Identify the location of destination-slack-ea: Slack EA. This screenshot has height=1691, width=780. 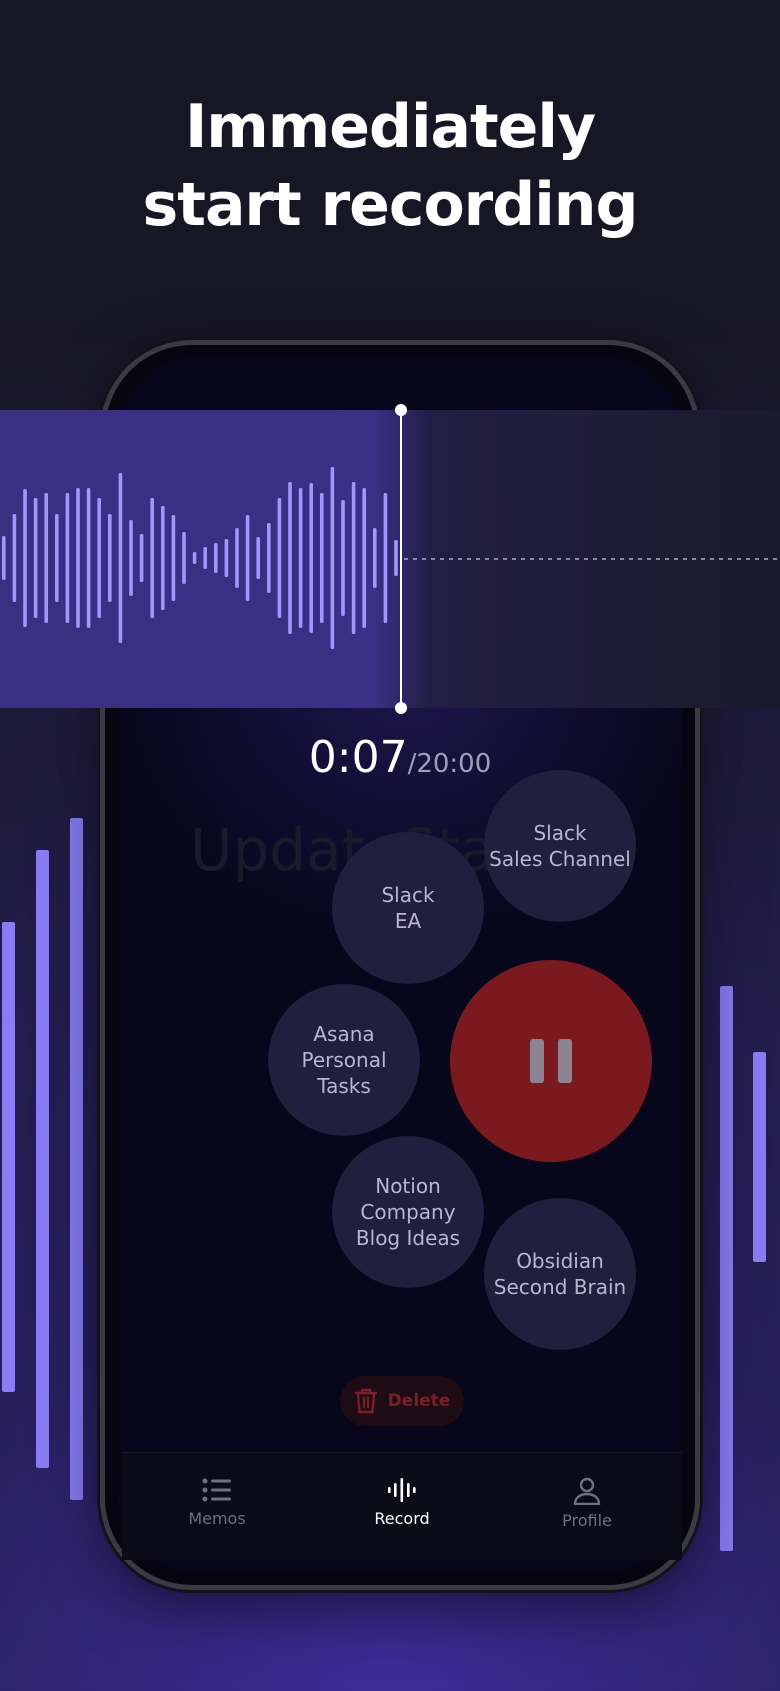
(408, 908).